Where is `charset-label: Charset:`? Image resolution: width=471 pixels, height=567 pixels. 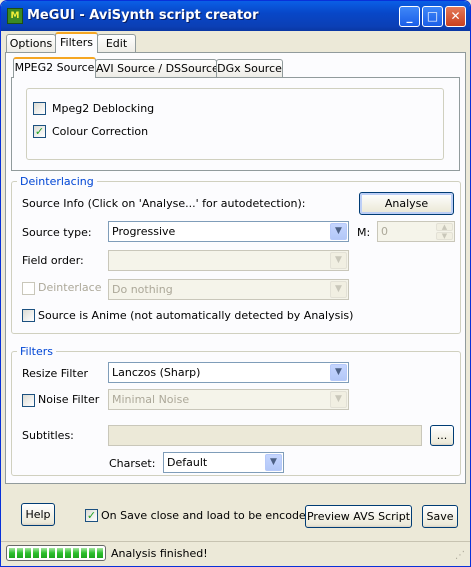 charset-label: Charset: is located at coordinates (132, 463).